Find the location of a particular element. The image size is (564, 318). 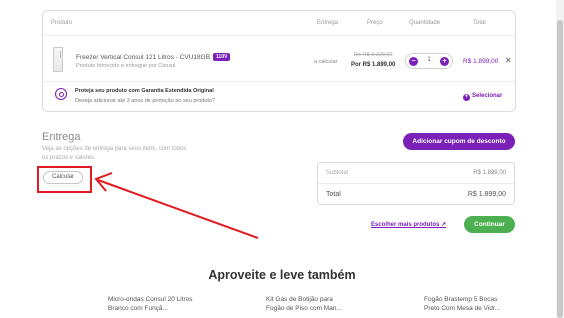

subtotal-label: Subtotal is located at coordinates (337, 173).